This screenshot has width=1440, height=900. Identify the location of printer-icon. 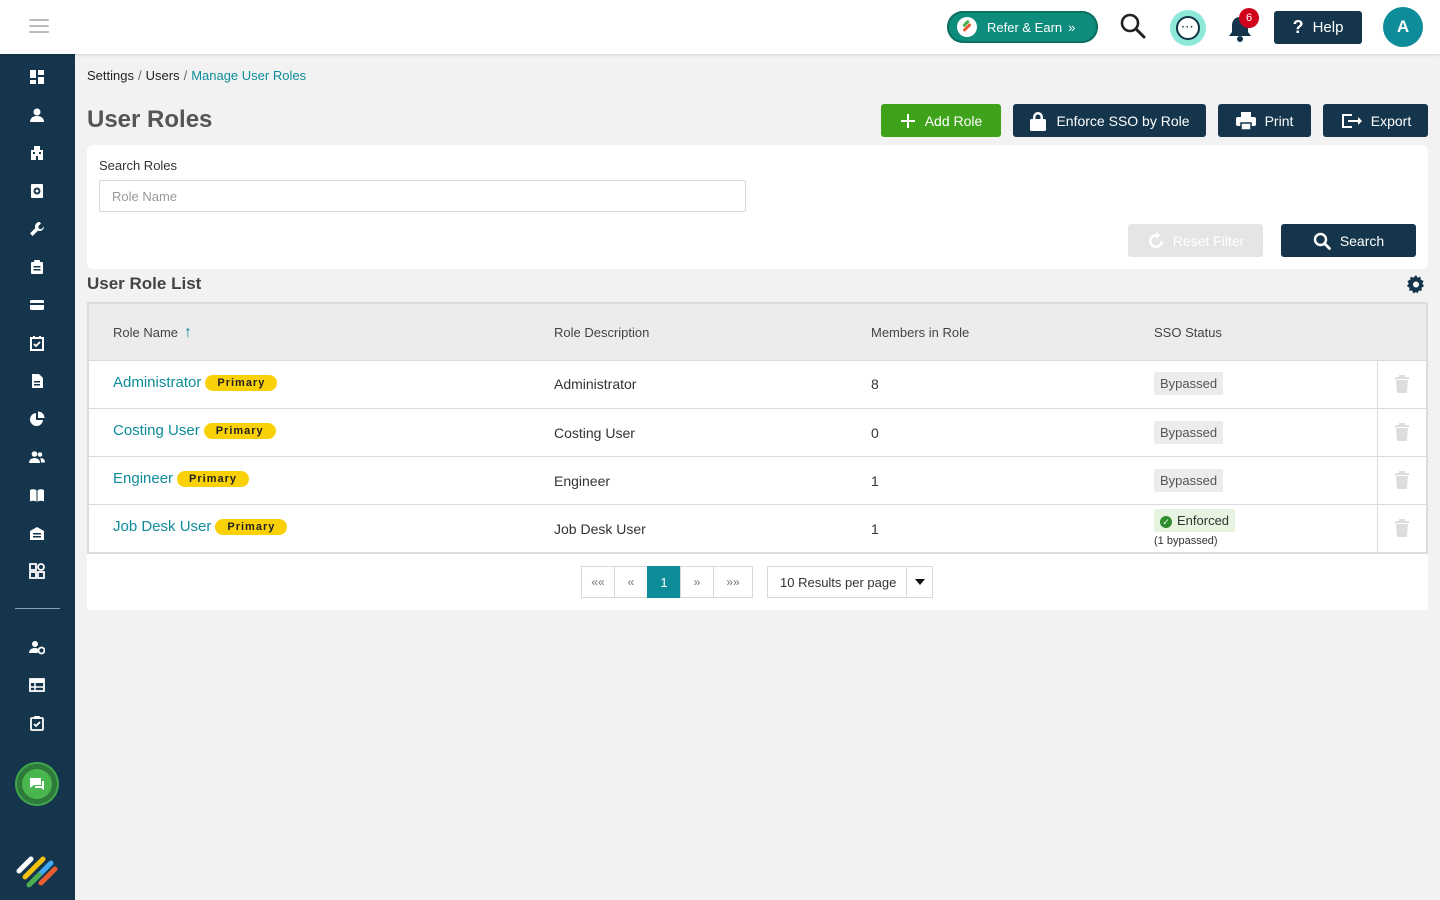
(1245, 120).